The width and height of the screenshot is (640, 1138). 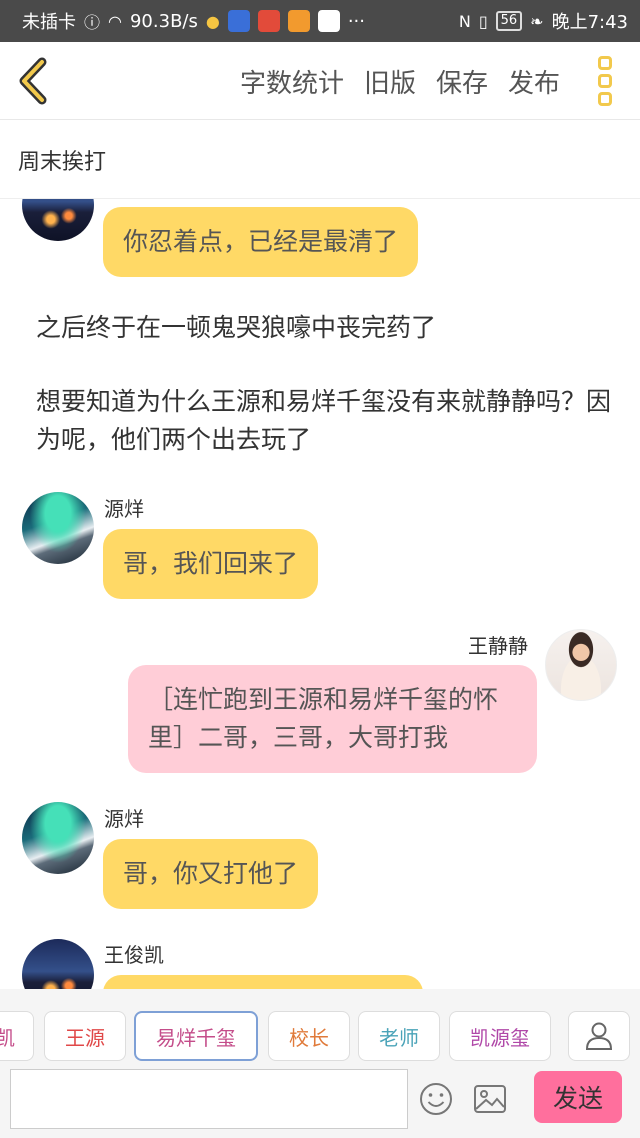 I want to click on back-arrow-icon, so click(x=34, y=81).